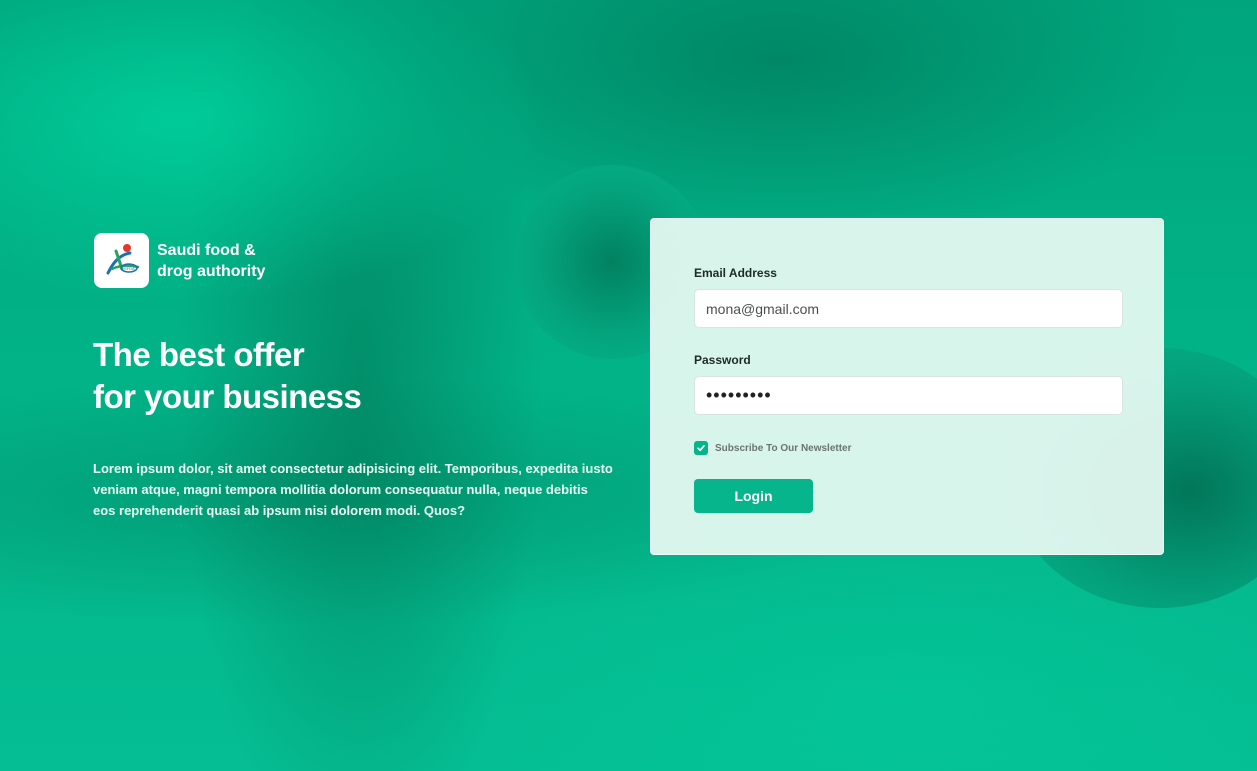 The height and width of the screenshot is (771, 1257). What do you see at coordinates (129, 268) in the screenshot?
I see `svg-text: SFDA` at bounding box center [129, 268].